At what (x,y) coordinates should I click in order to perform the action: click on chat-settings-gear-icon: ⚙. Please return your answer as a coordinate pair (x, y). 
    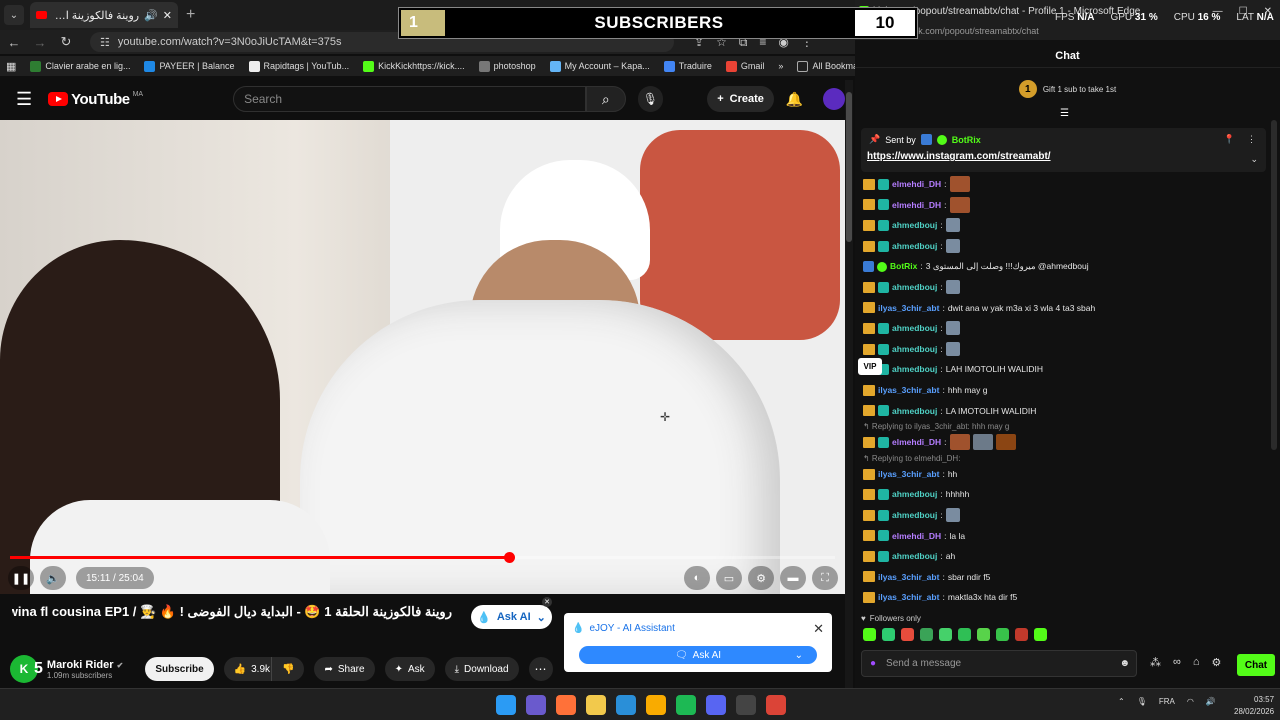
    Looking at the image, I should click on (1217, 662).